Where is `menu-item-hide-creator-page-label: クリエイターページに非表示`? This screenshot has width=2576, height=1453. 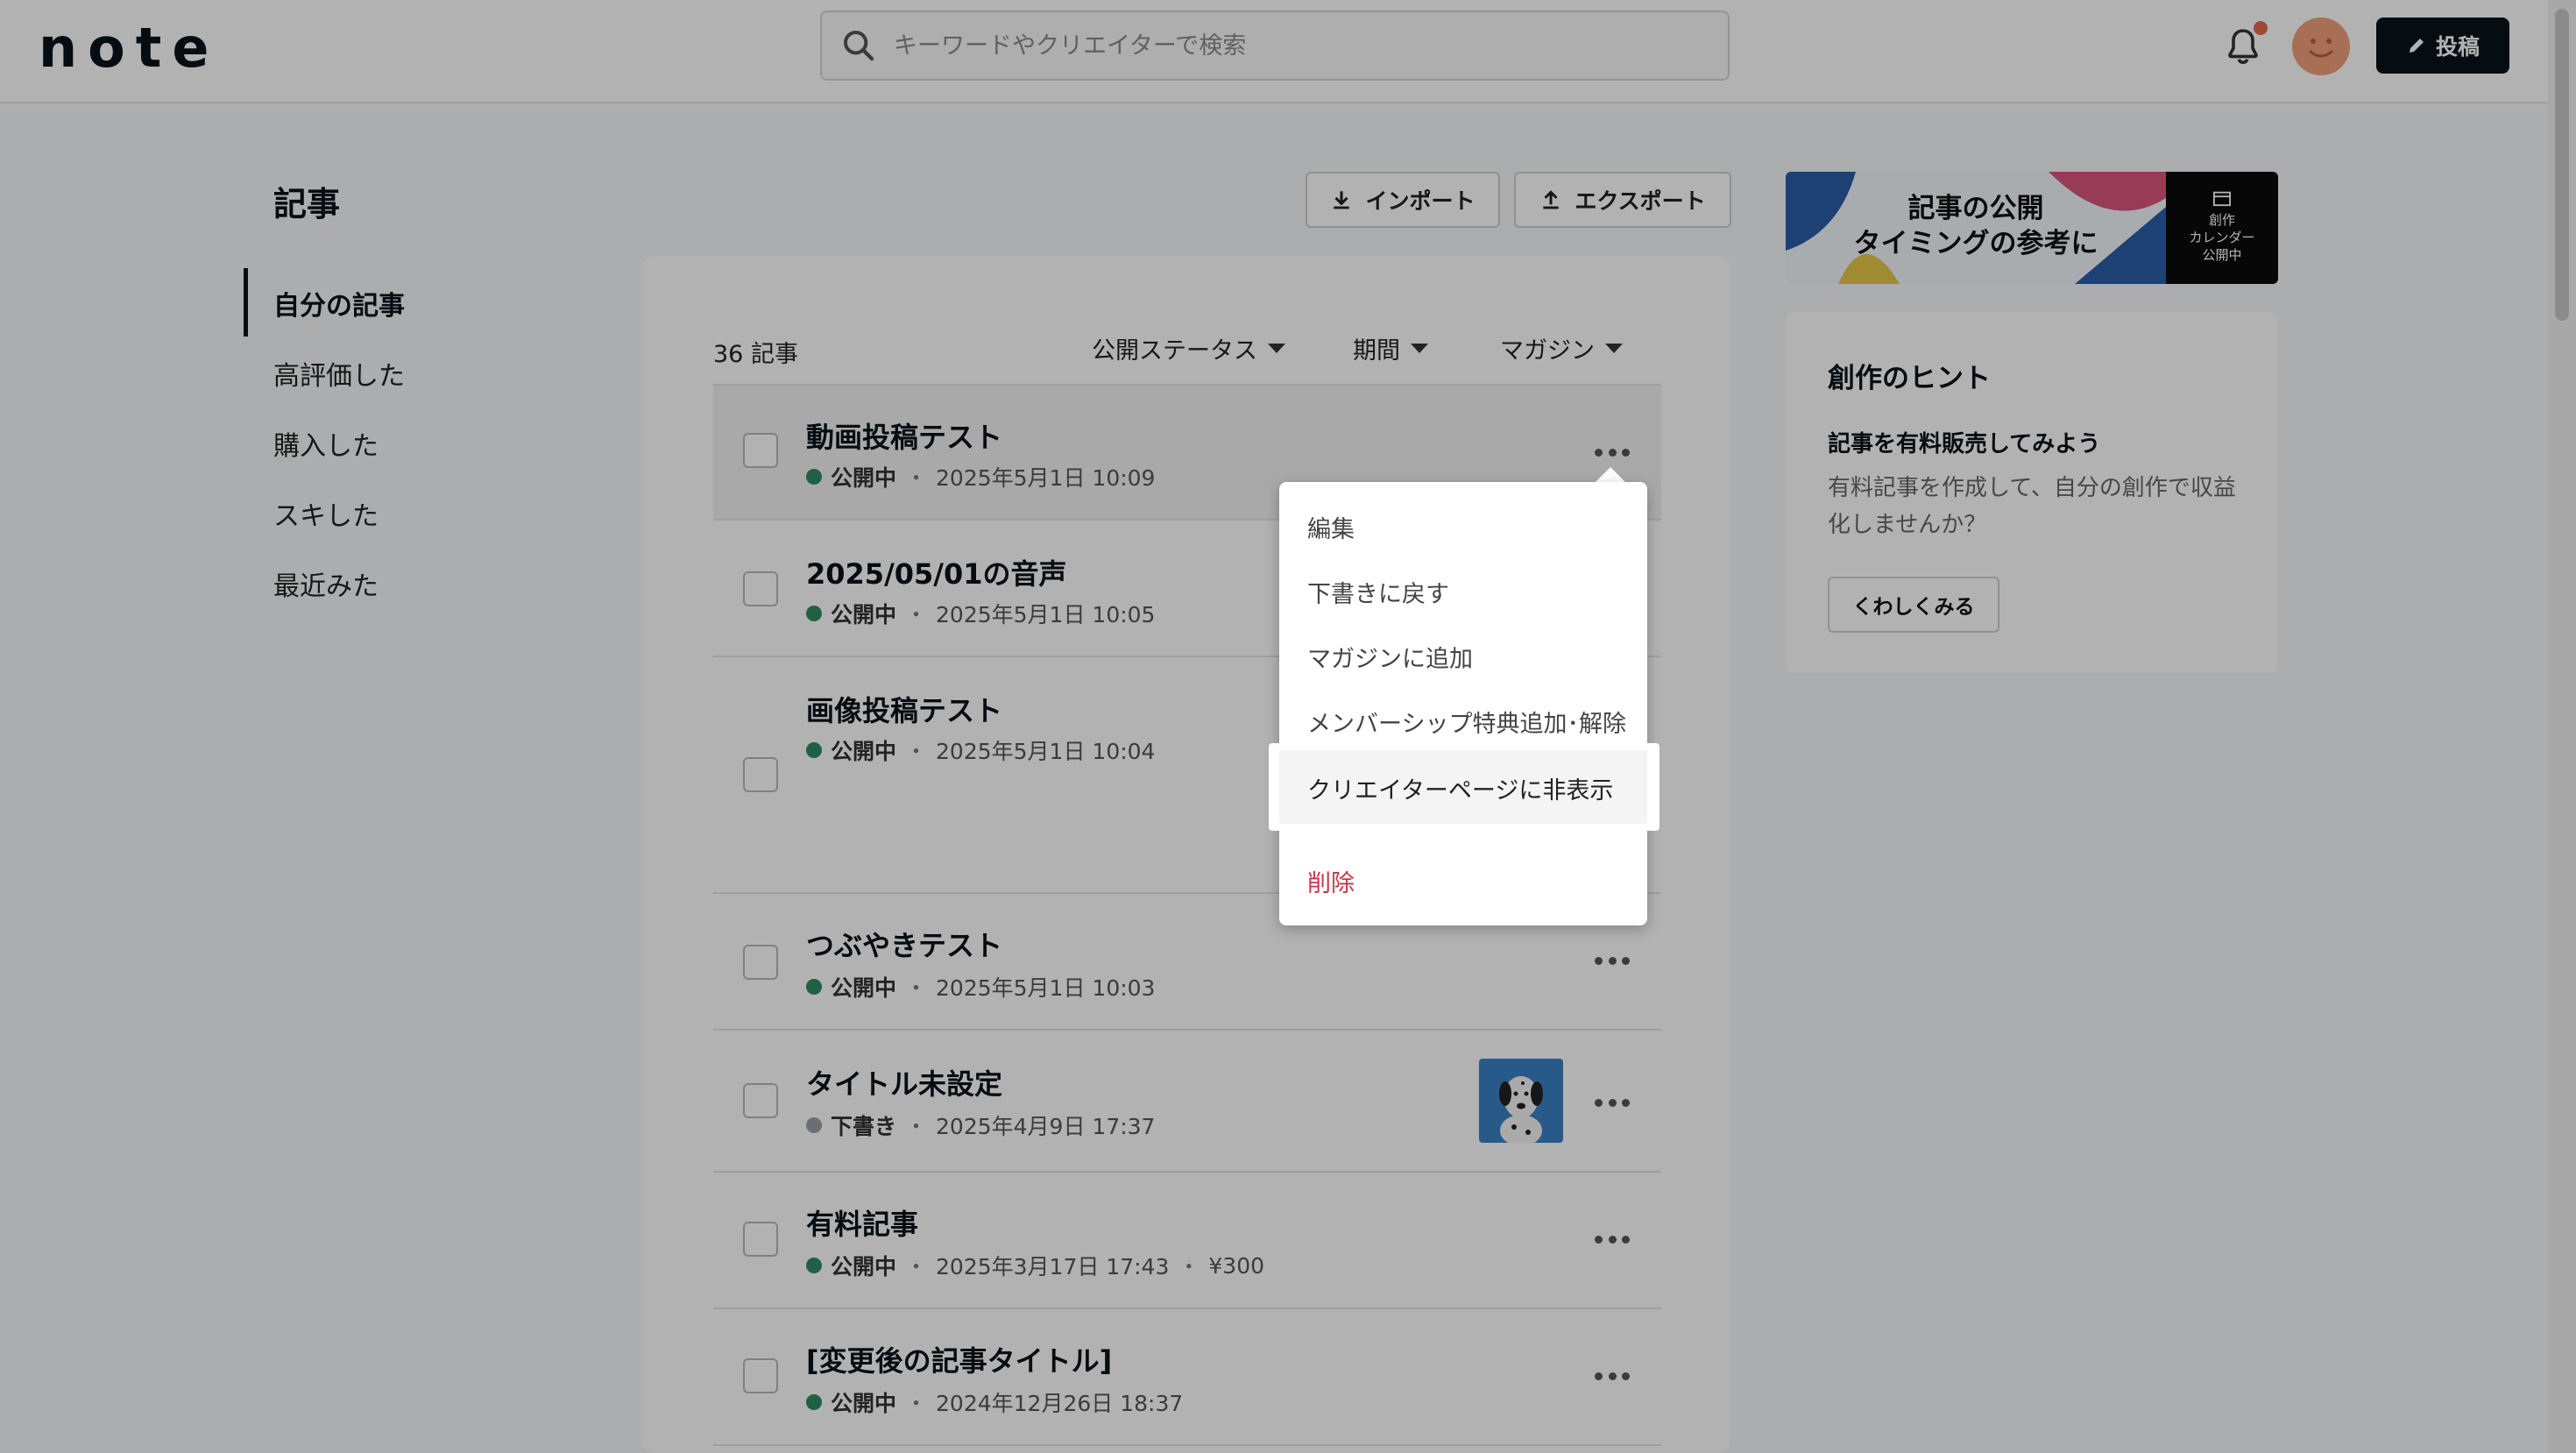 menu-item-hide-creator-page-label: クリエイターページに非表示 is located at coordinates (1460, 790).